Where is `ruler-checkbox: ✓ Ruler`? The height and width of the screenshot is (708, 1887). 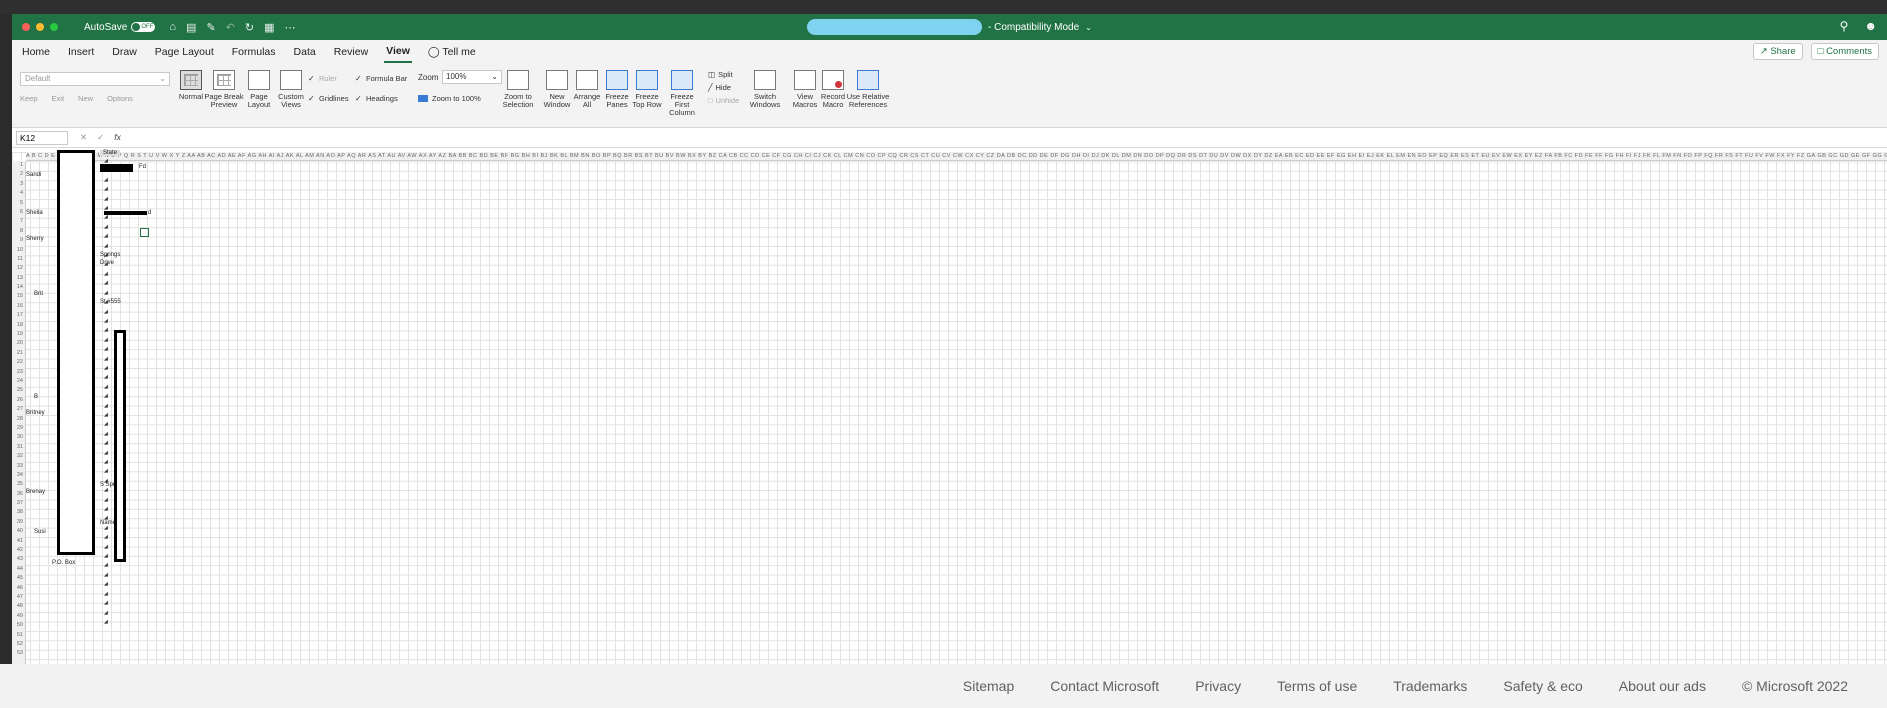 ruler-checkbox: ✓ Ruler is located at coordinates (322, 78).